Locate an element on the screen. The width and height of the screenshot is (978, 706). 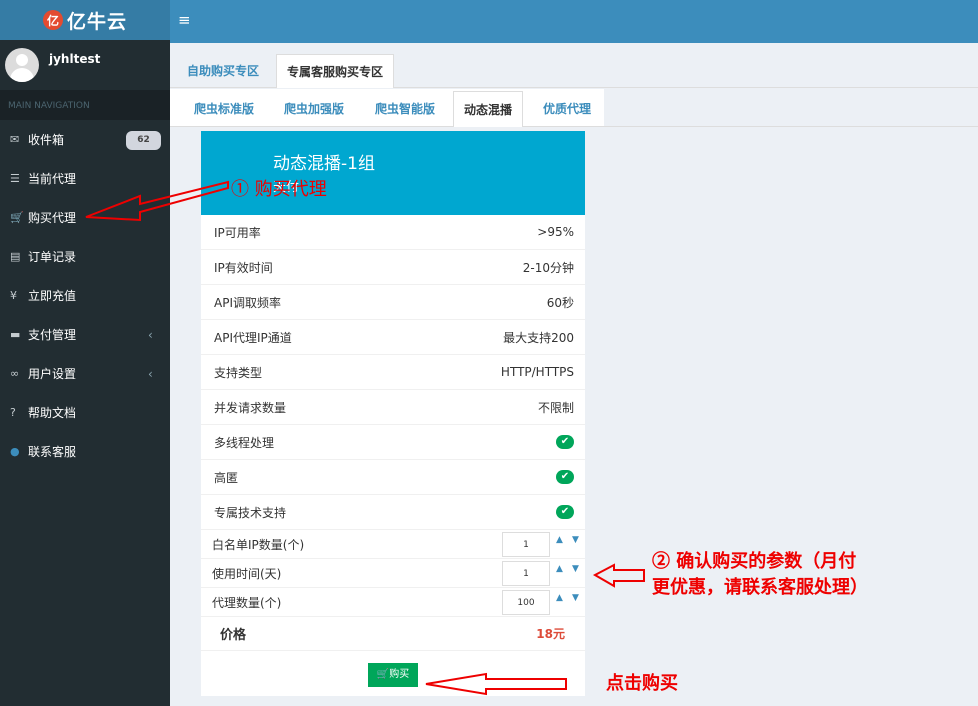
user-panel: jyhltest is located at coordinates (85, 65).